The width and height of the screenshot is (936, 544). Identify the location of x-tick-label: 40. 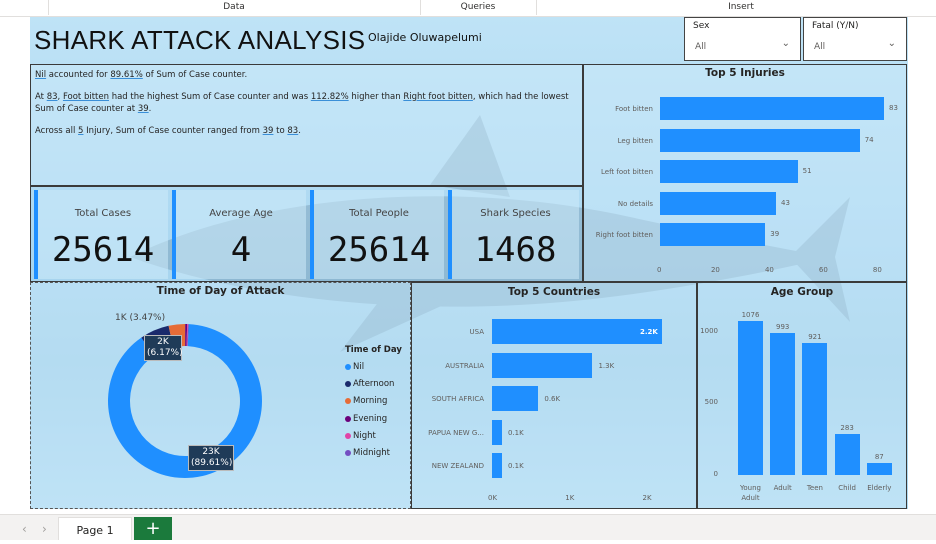
(769, 270).